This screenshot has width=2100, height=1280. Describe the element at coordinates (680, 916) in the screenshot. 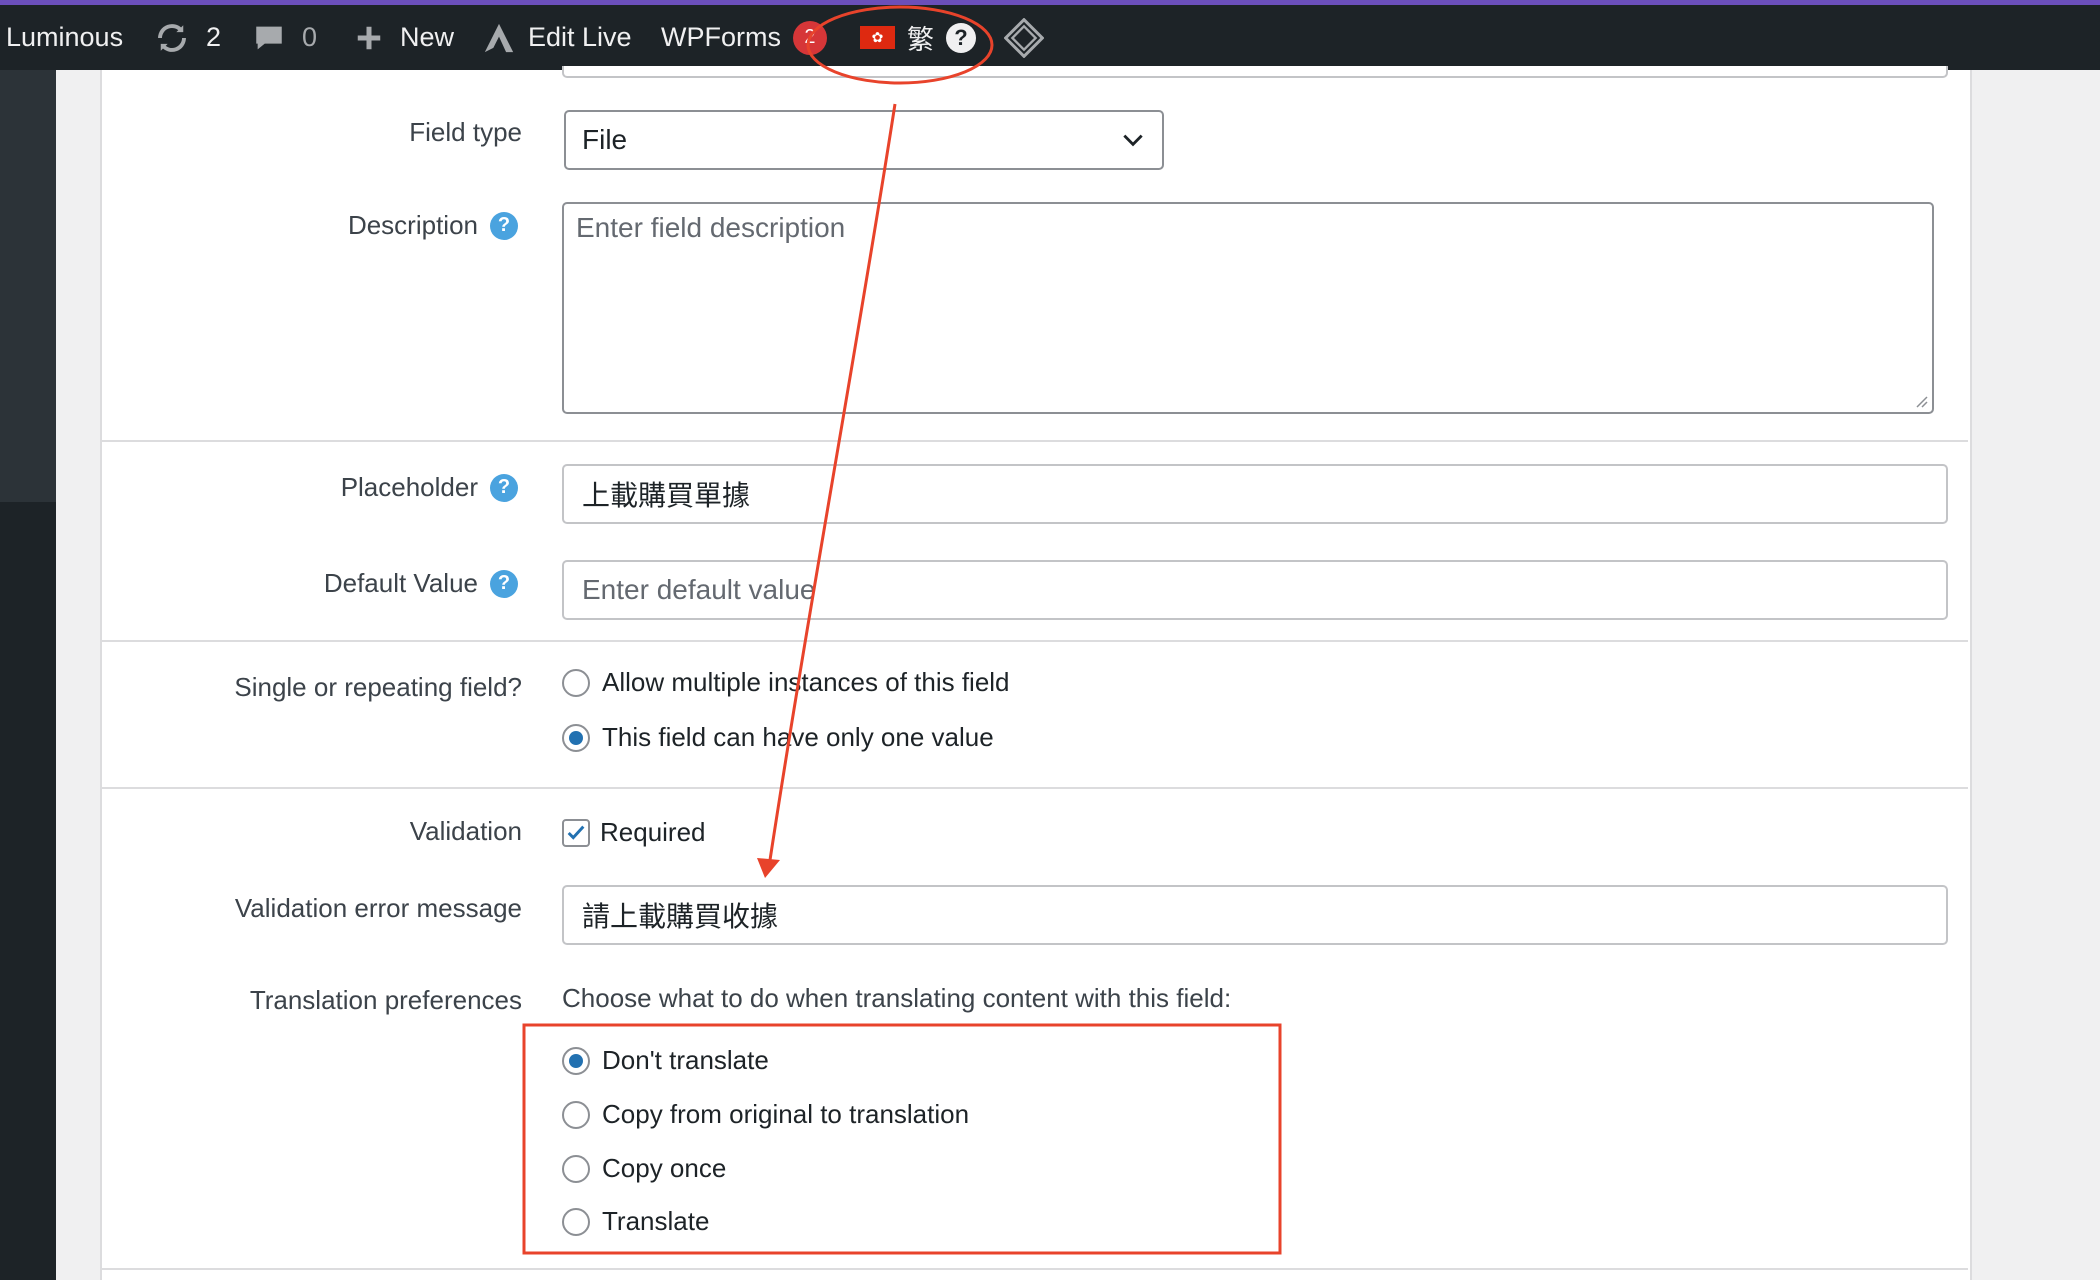

I see `validation-error-value: 請上載購買收據` at that location.